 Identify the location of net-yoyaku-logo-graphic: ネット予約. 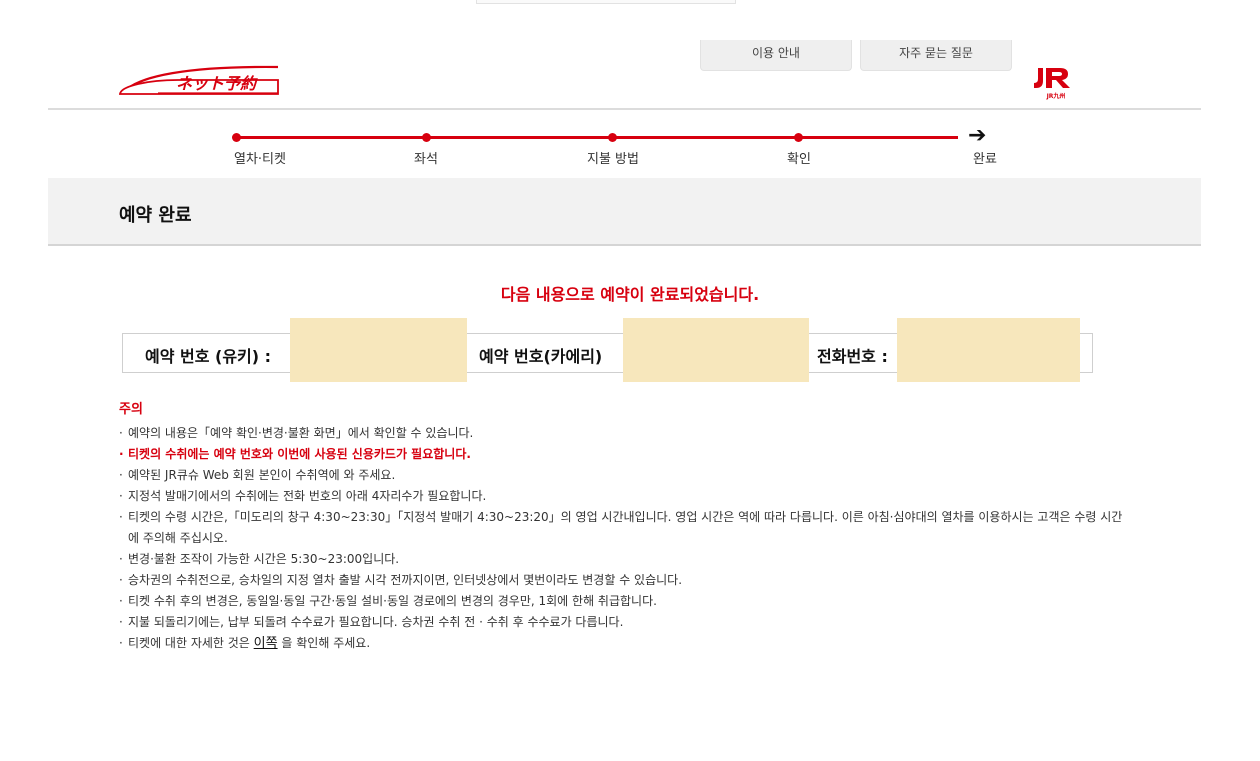
(198, 80).